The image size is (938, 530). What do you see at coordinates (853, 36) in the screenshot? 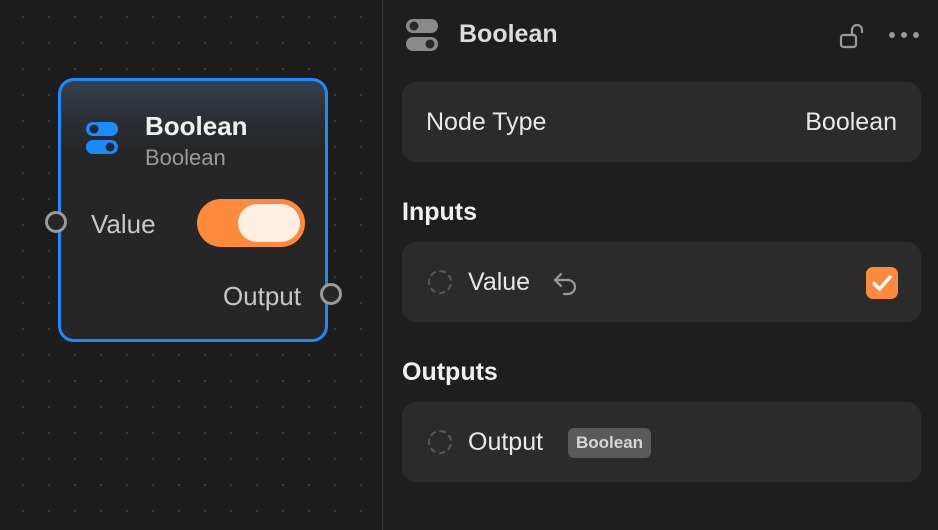
I see `unlock-icon` at bounding box center [853, 36].